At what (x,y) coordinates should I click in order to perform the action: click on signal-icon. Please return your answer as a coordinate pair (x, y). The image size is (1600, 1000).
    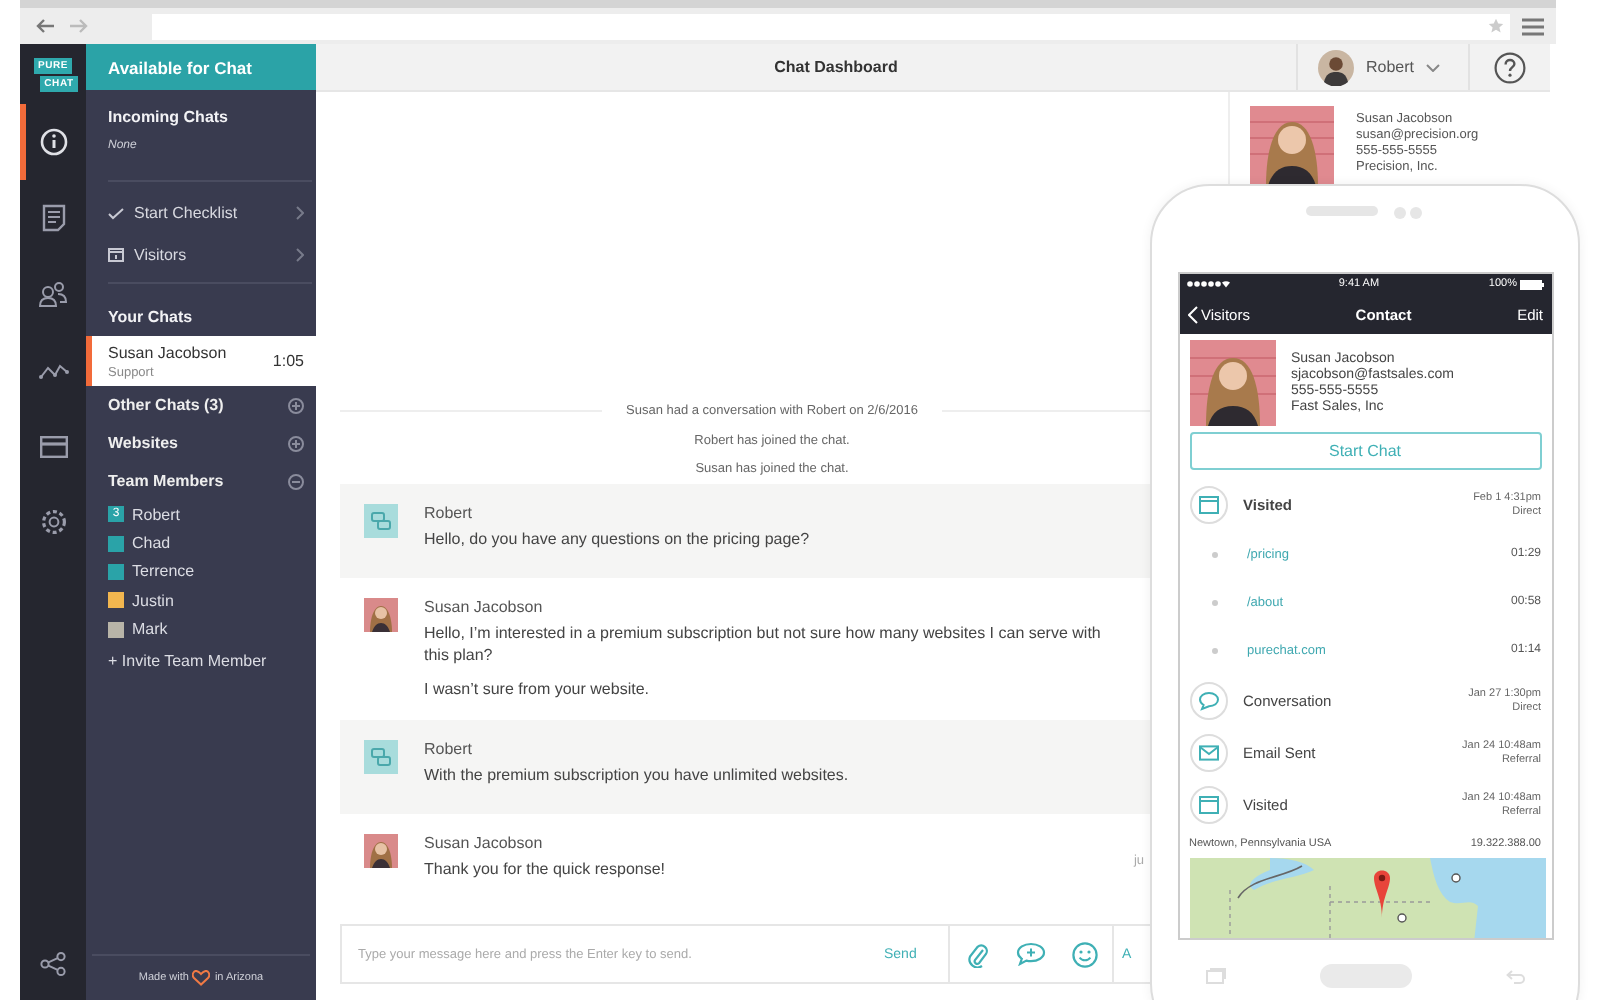
    Looking at the image, I should click on (1207, 284).